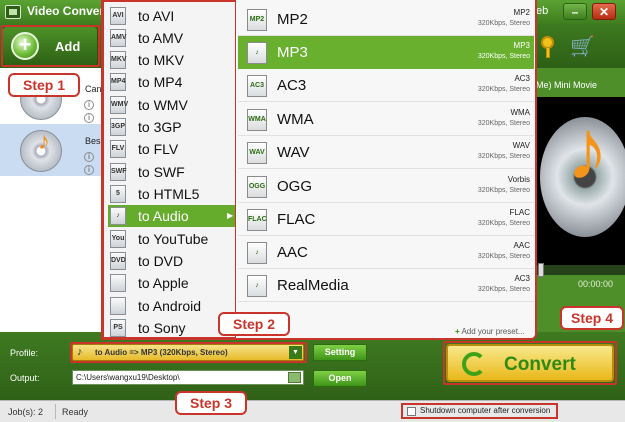  What do you see at coordinates (295, 186) in the screenshot?
I see `format-name: OGG` at bounding box center [295, 186].